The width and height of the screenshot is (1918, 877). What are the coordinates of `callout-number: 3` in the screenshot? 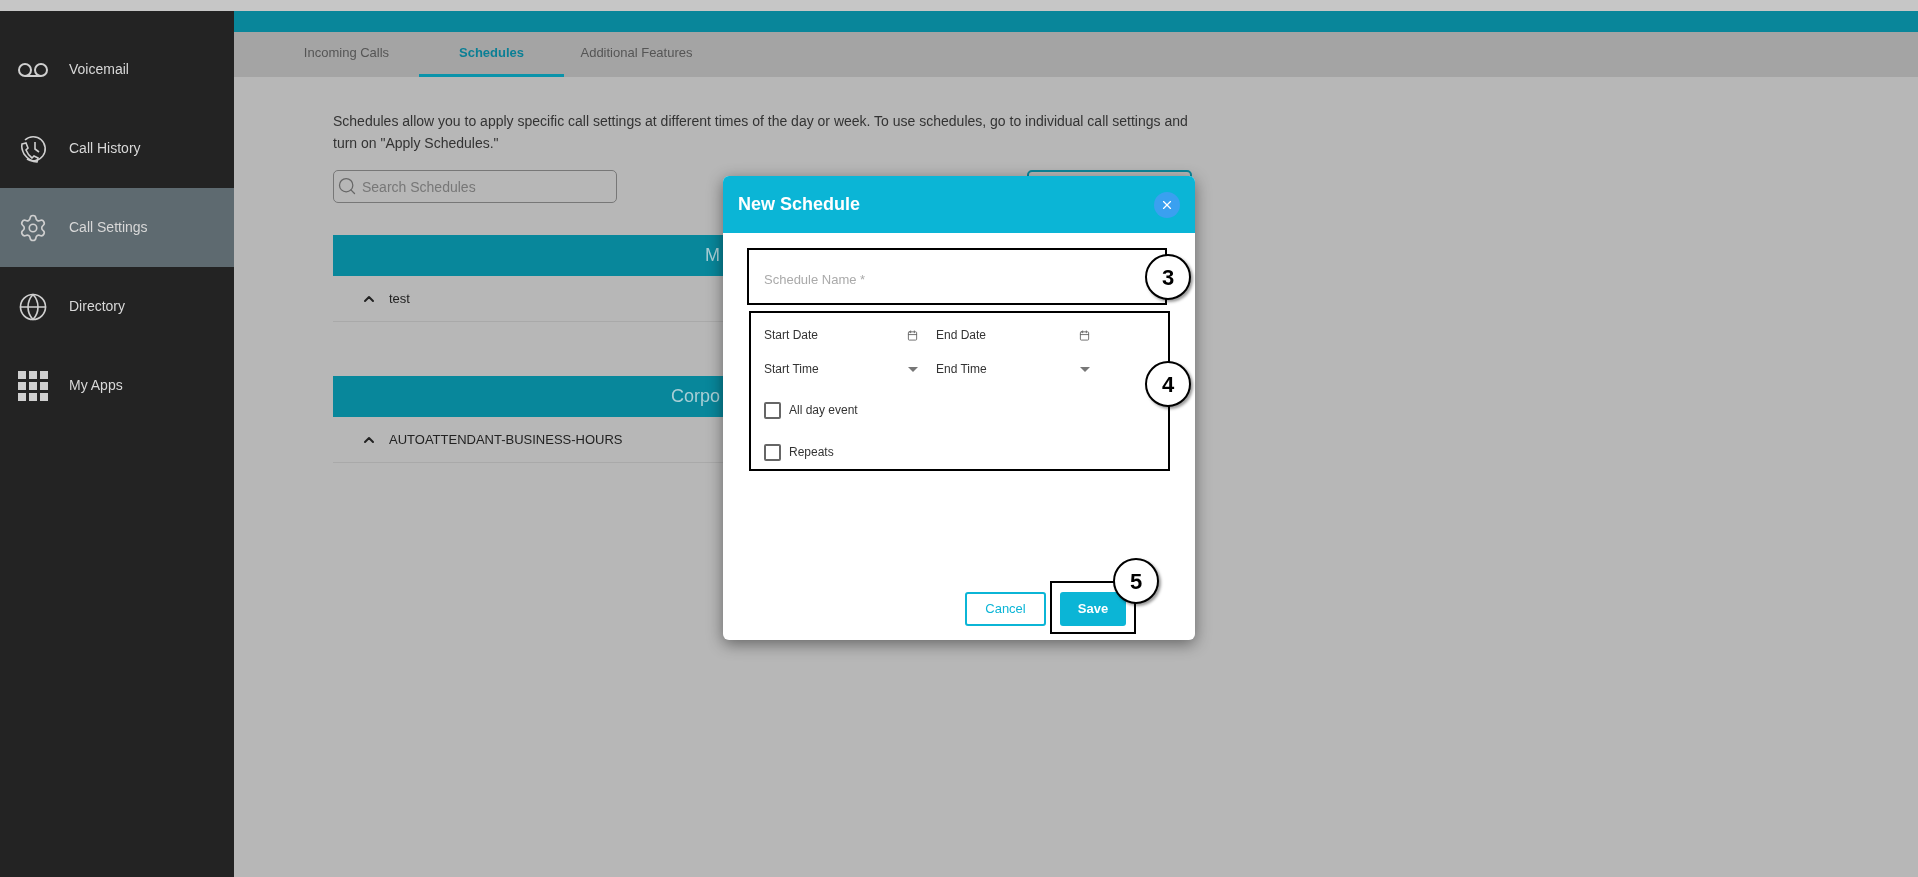 It's located at (1168, 277).